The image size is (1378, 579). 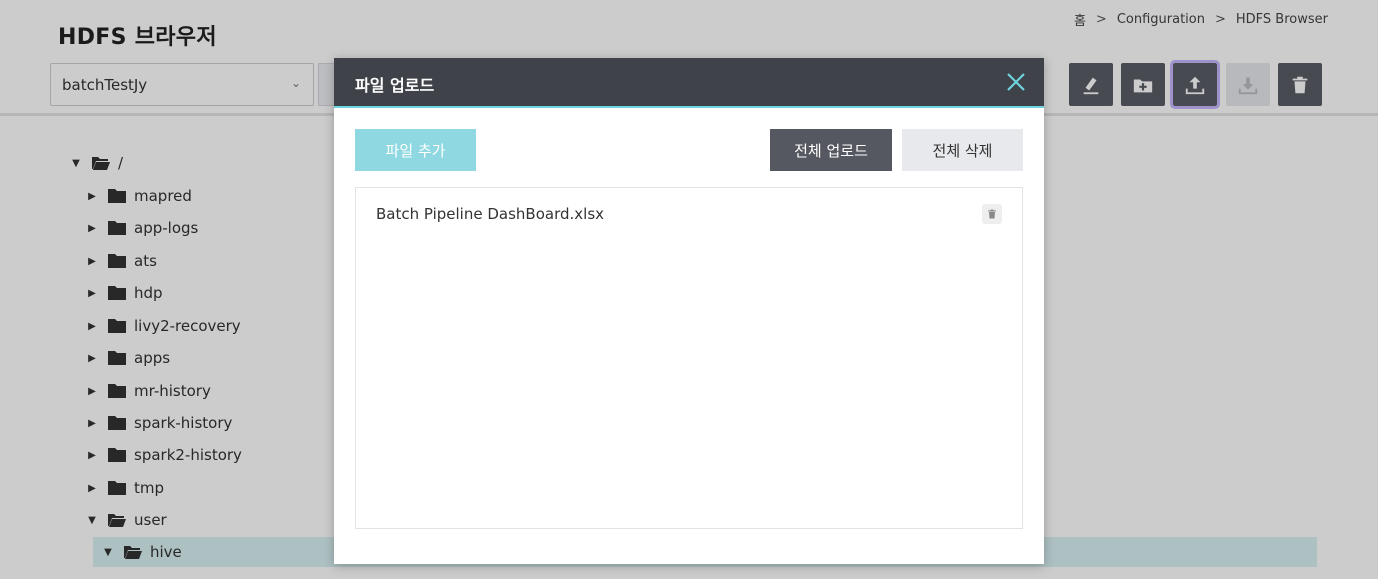 I want to click on delete-all-button: 전체 삭제, so click(x=962, y=150).